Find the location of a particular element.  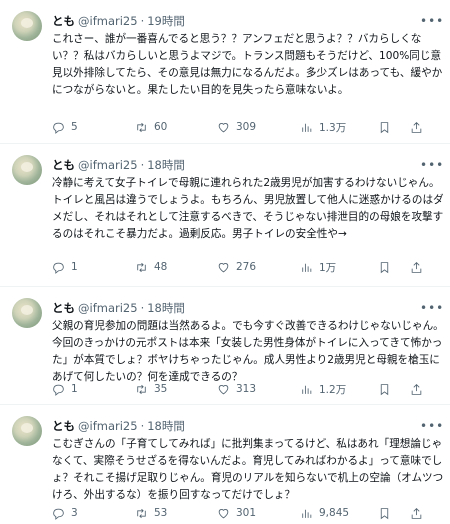

like-count: 309 is located at coordinates (246, 127).